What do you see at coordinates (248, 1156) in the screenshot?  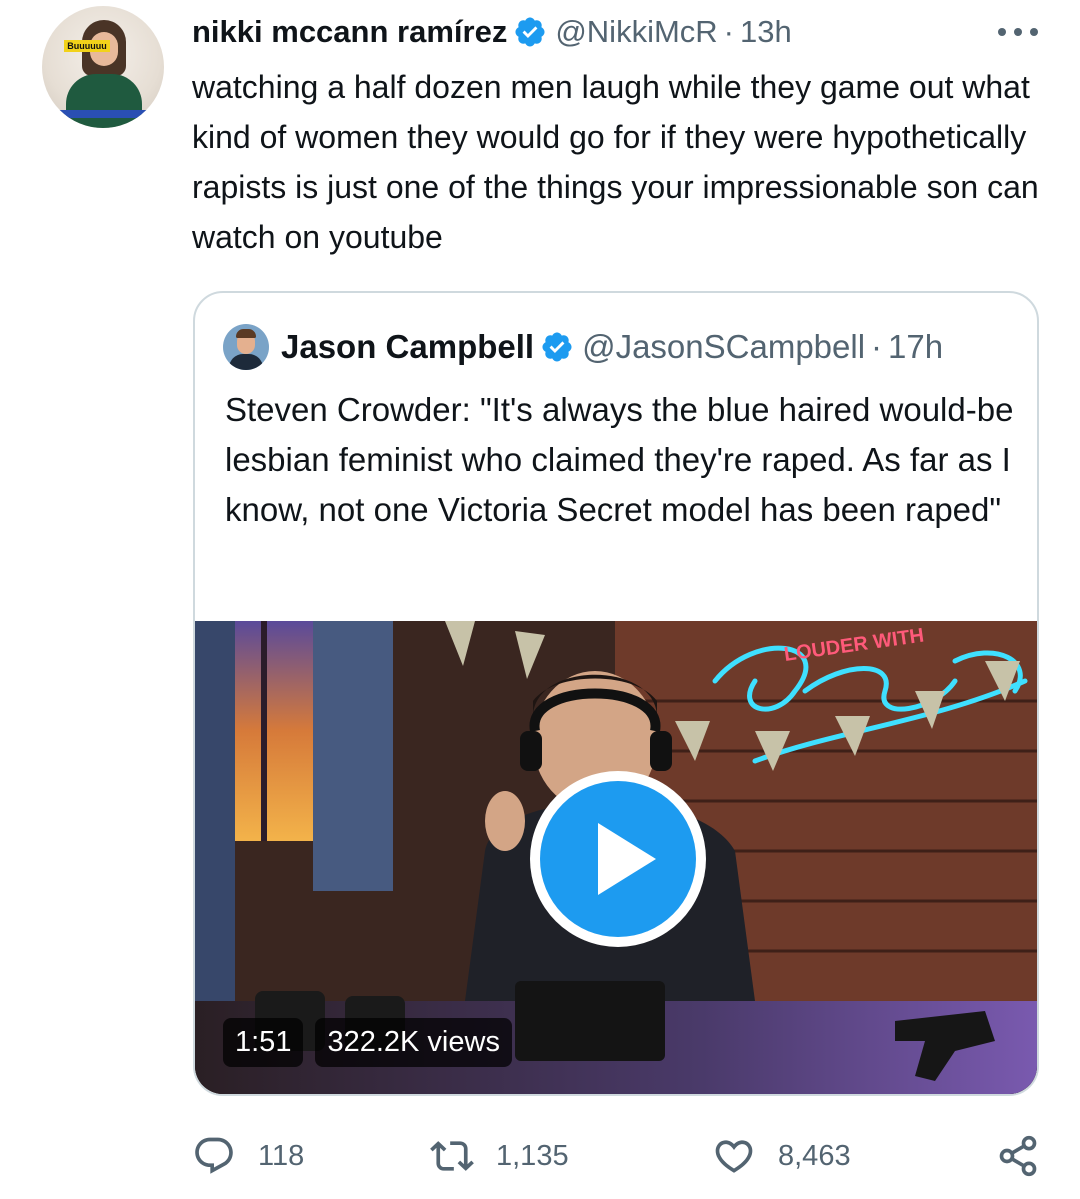 I see `reply-button: 118` at bounding box center [248, 1156].